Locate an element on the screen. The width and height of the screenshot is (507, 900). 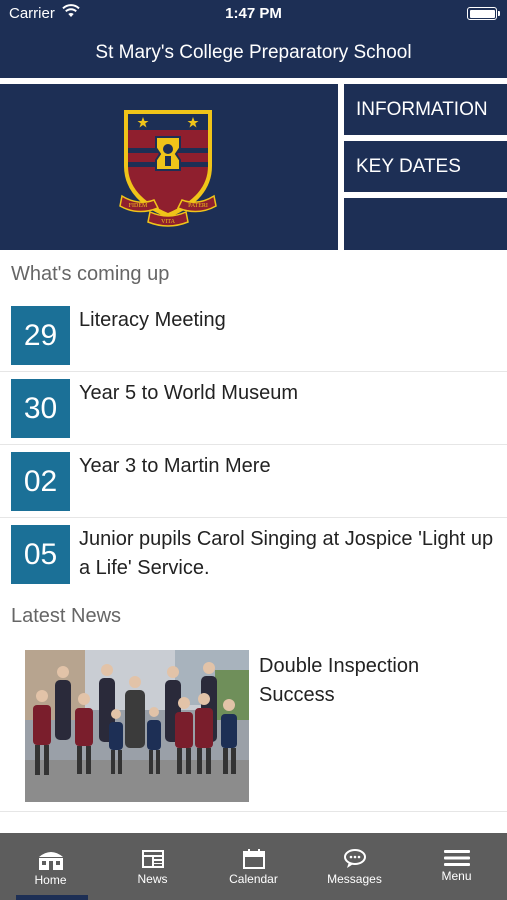
calendar-icon is located at coordinates (253, 860).